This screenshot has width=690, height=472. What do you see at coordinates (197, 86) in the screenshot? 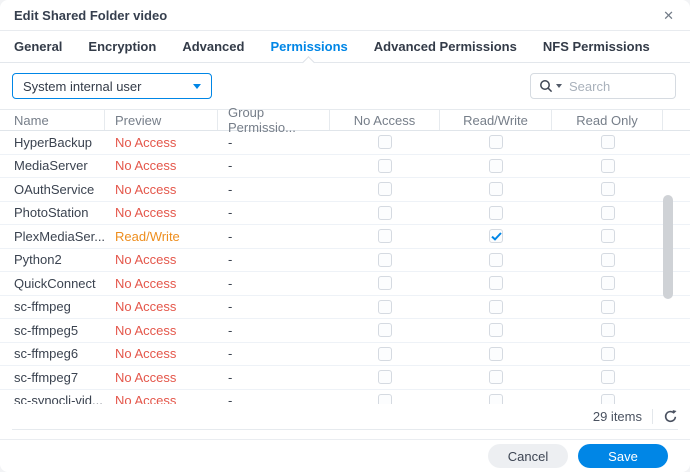
I see `chevron-down-icon` at bounding box center [197, 86].